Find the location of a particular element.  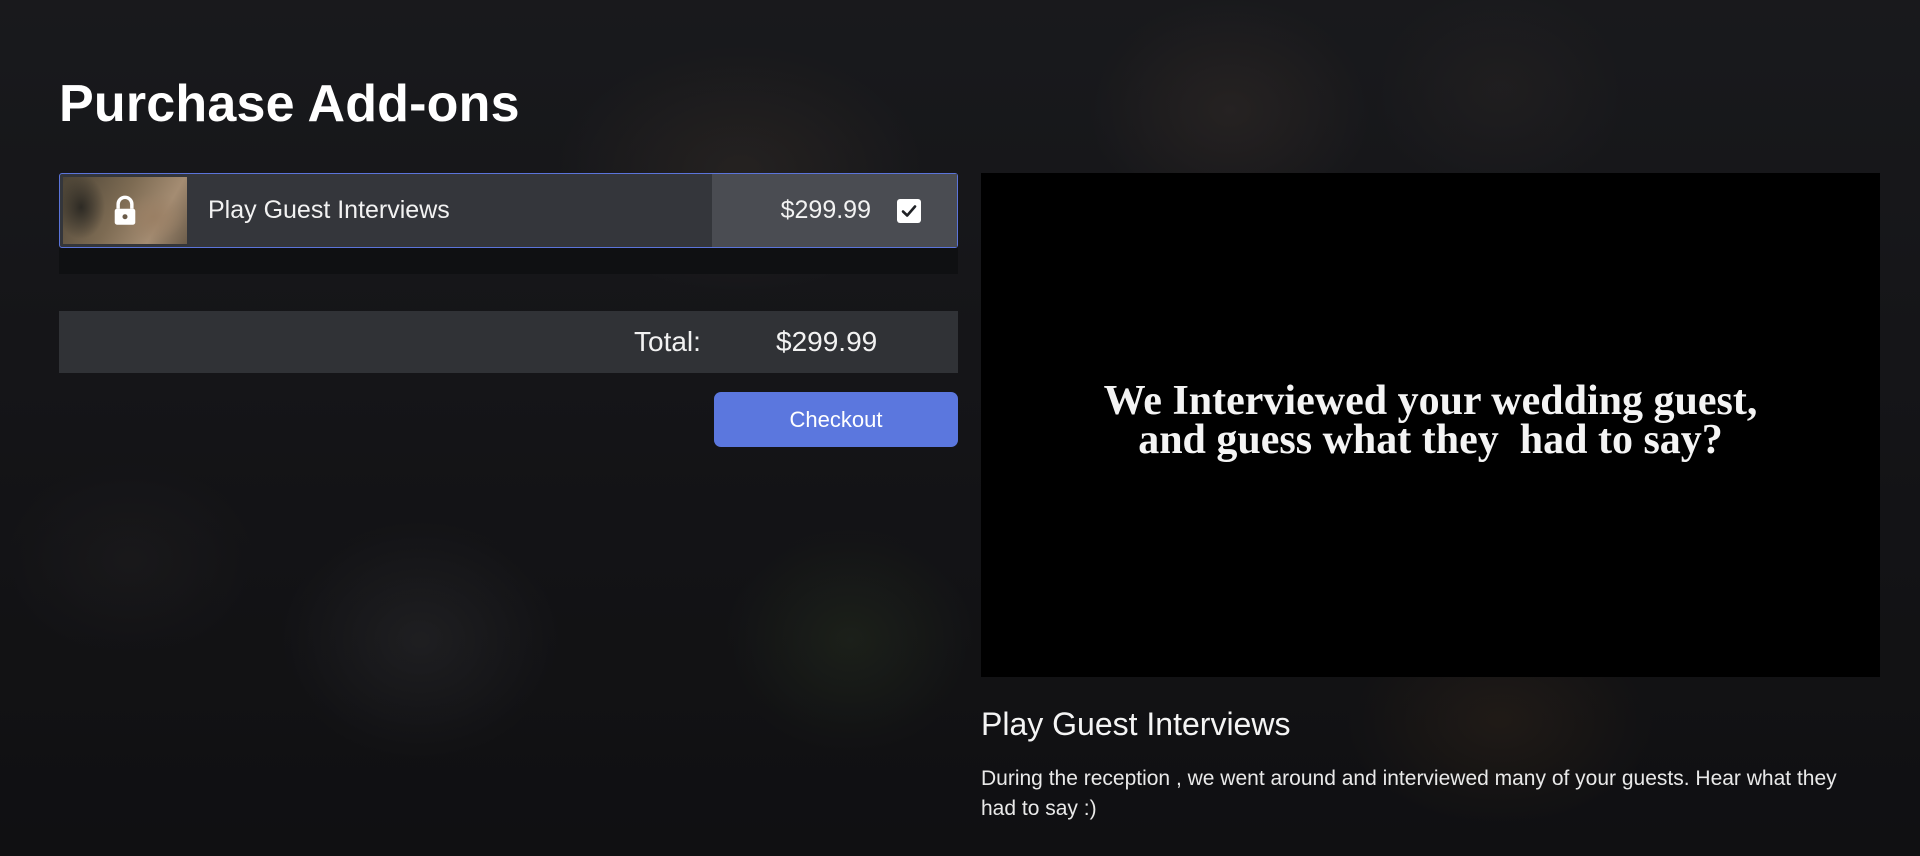

check-icon is located at coordinates (909, 210).